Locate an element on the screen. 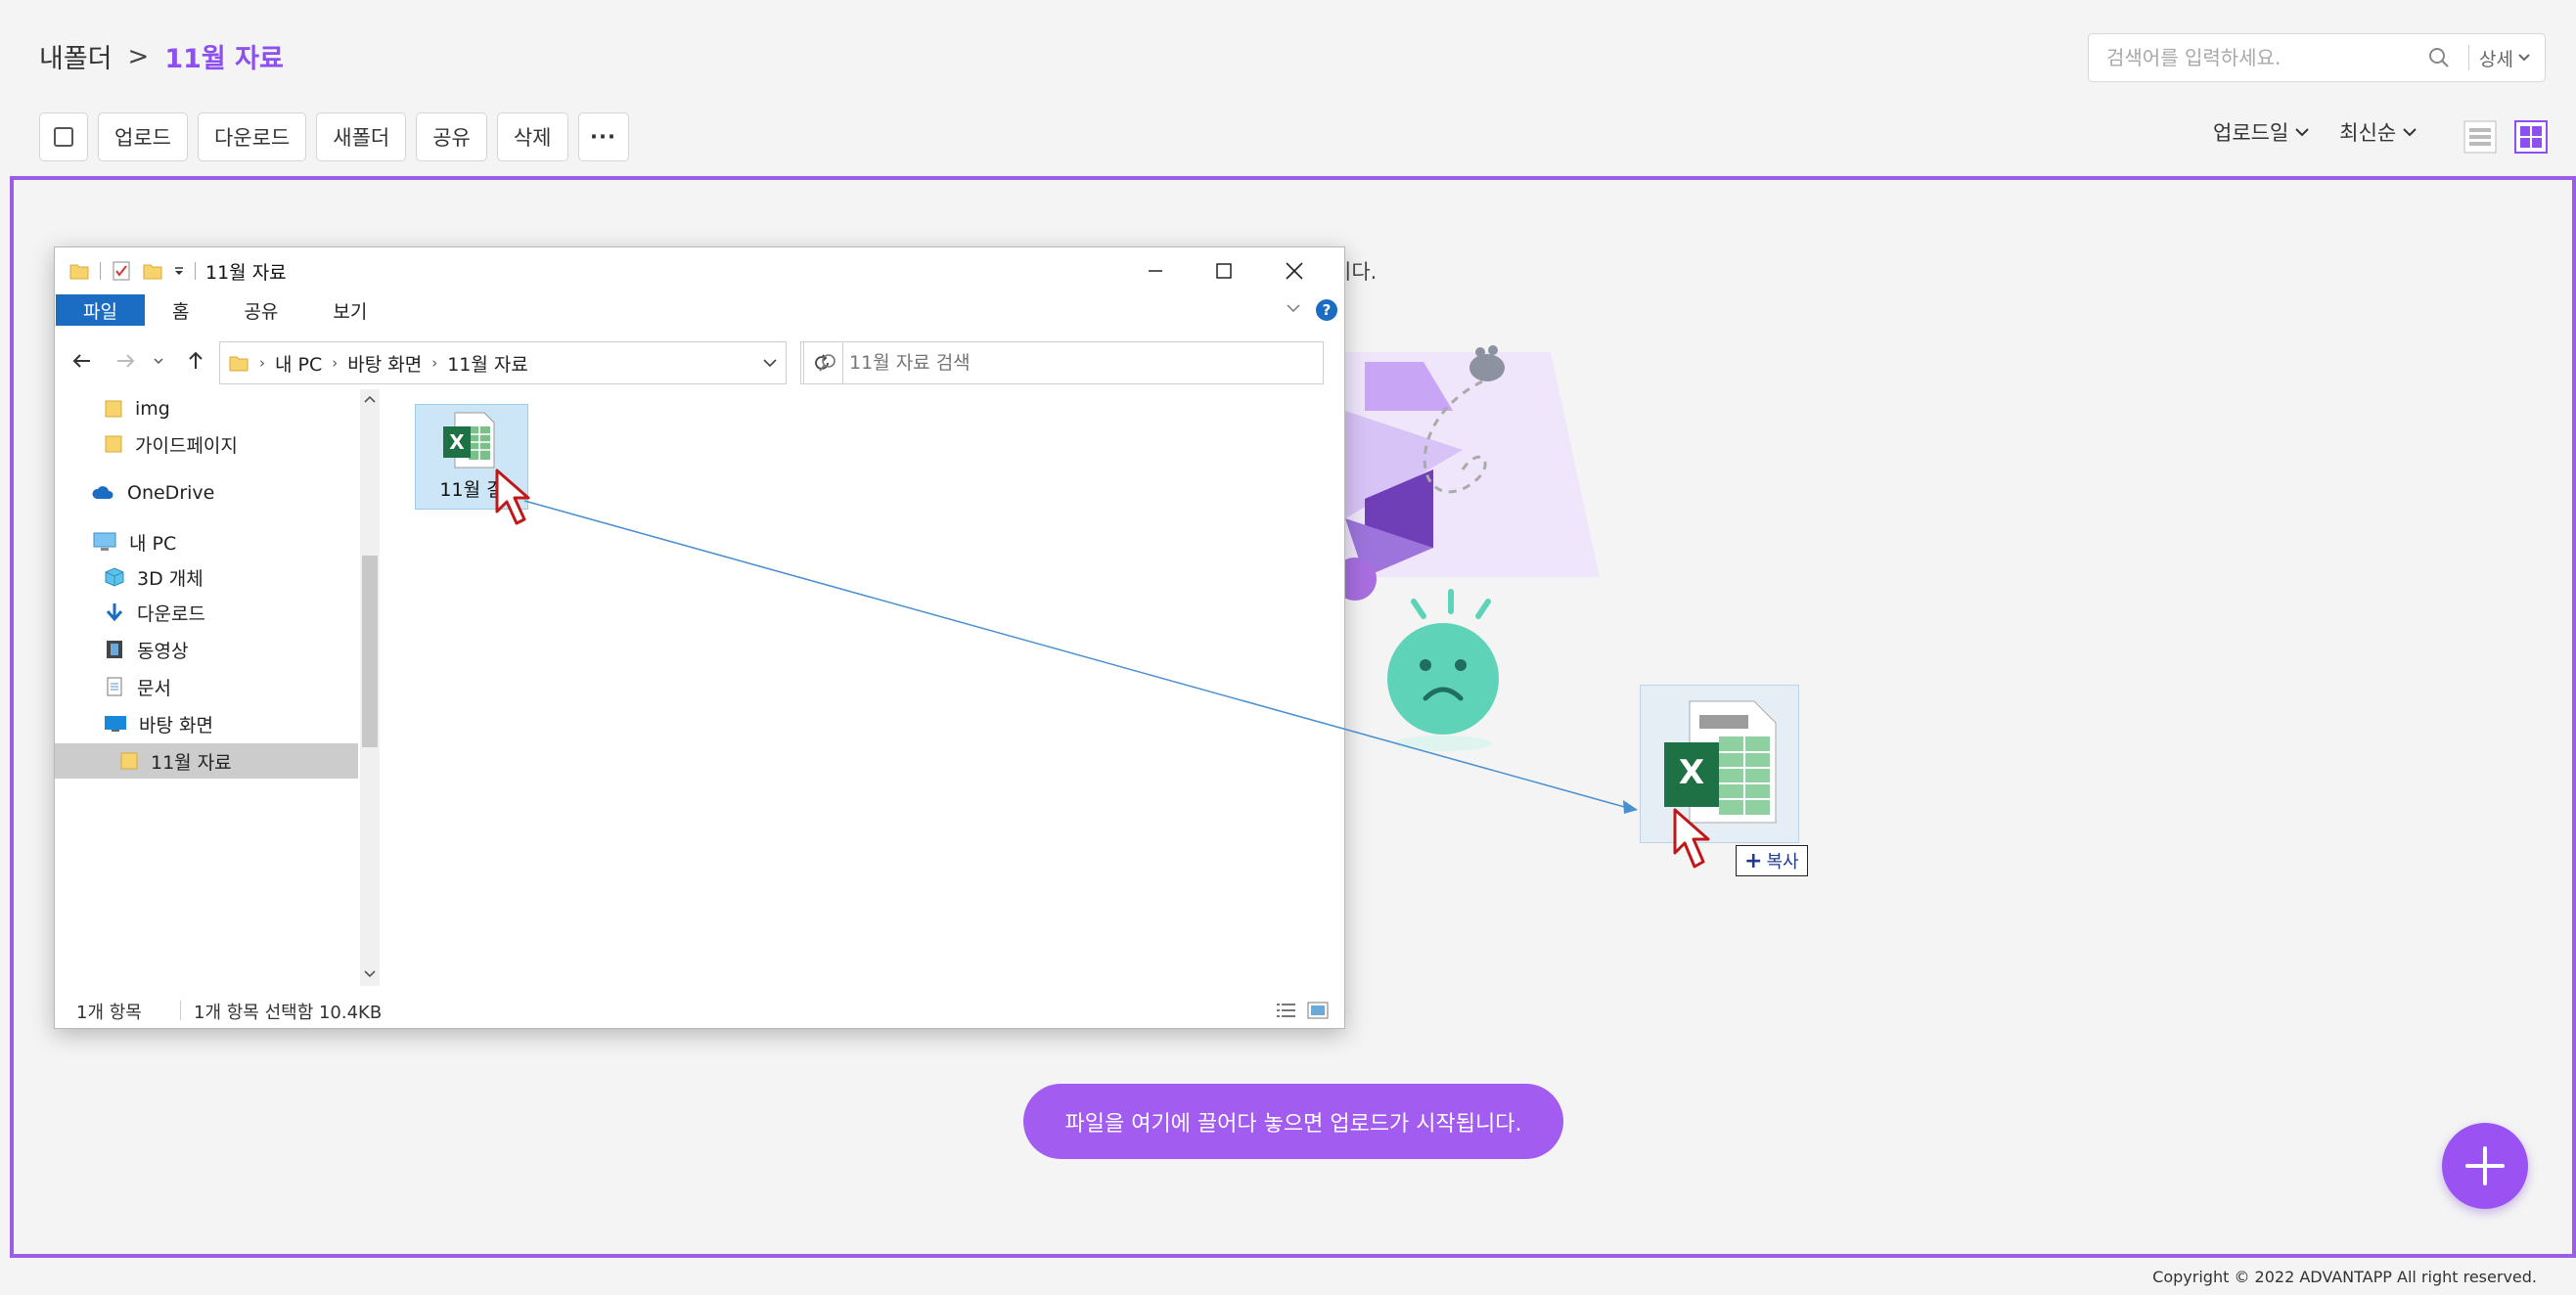  drag-ghost-file: X is located at coordinates (1719, 764).